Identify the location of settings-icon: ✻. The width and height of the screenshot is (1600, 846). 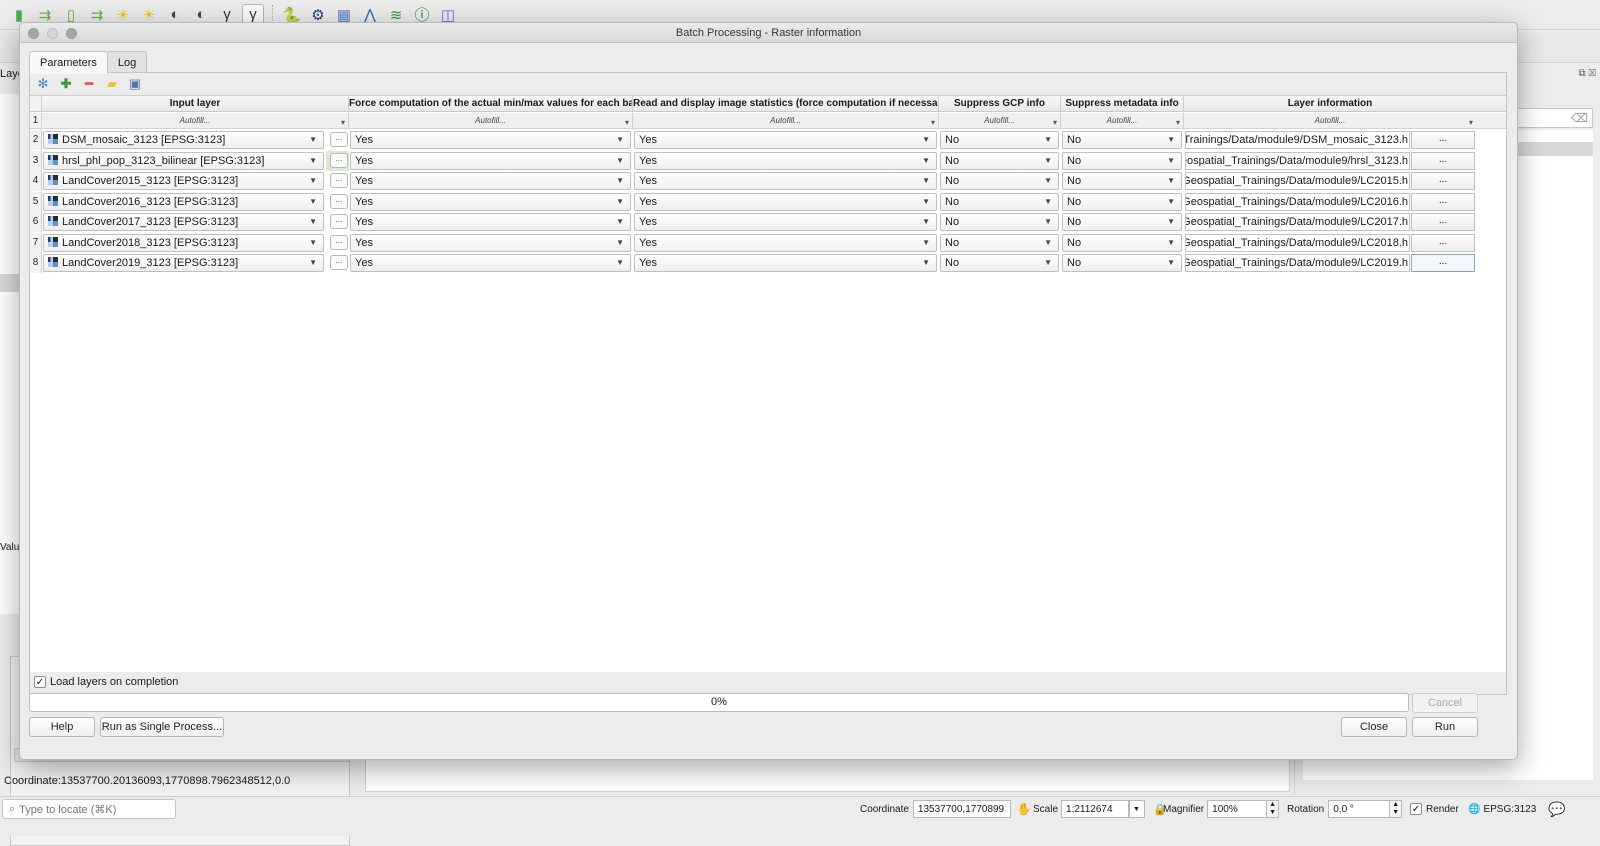
(43, 84).